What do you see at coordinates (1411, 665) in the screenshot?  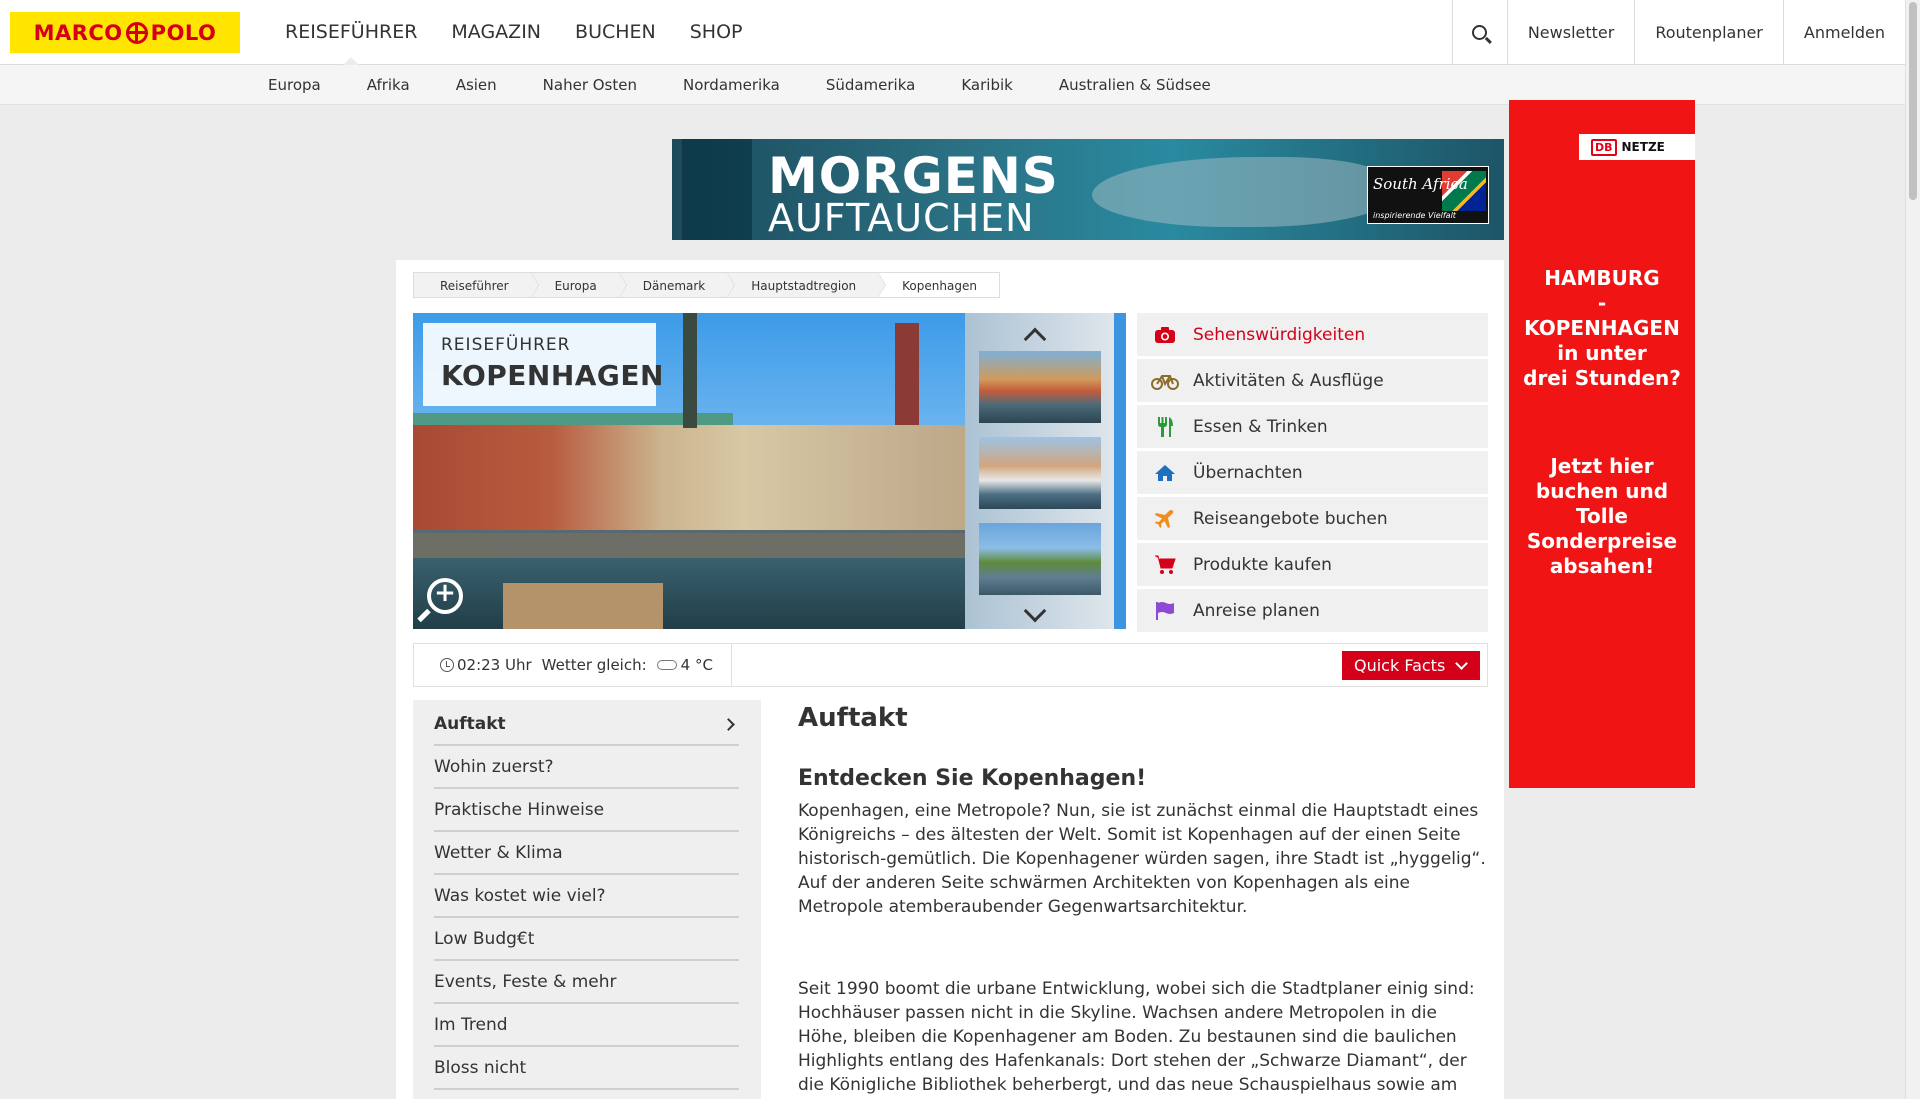 I see `quick-facts-button: Quick Facts` at bounding box center [1411, 665].